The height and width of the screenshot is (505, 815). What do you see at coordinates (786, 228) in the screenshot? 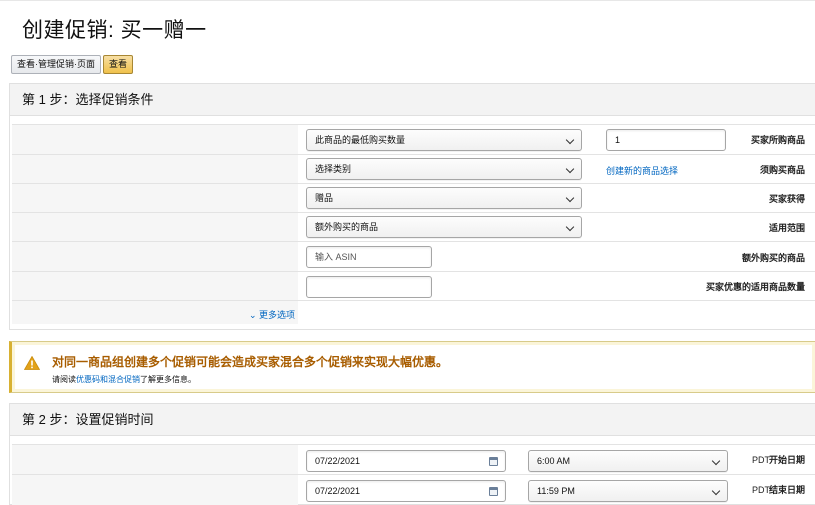
I see `applies-to-label: 适用范围` at bounding box center [786, 228].